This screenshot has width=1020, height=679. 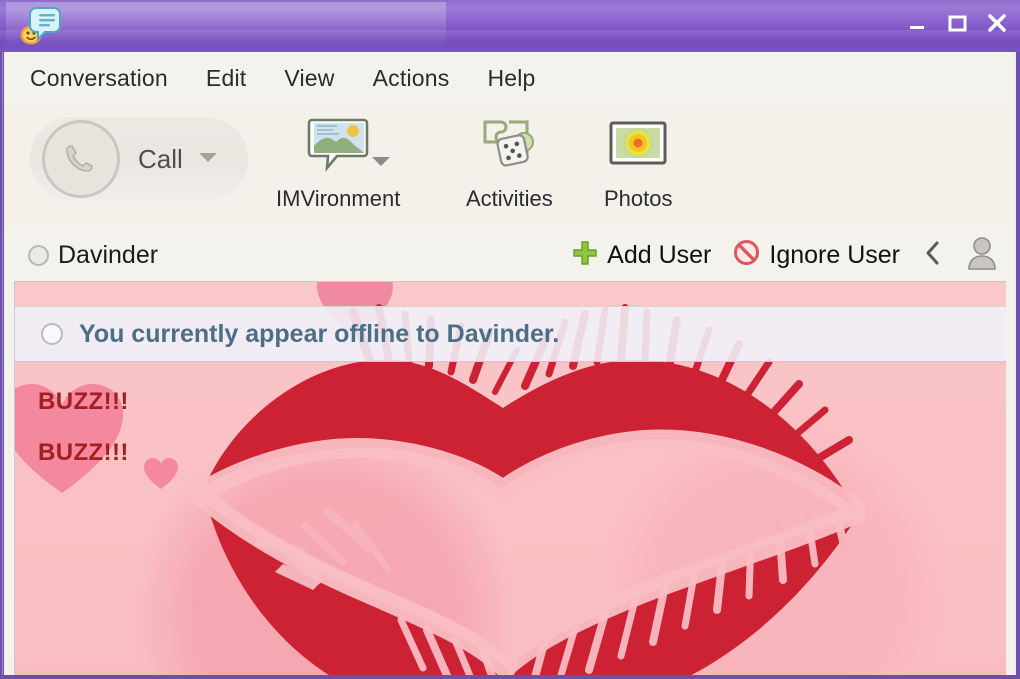 I want to click on user-row: Davinder Add User Ignore User, so click(x=510, y=255).